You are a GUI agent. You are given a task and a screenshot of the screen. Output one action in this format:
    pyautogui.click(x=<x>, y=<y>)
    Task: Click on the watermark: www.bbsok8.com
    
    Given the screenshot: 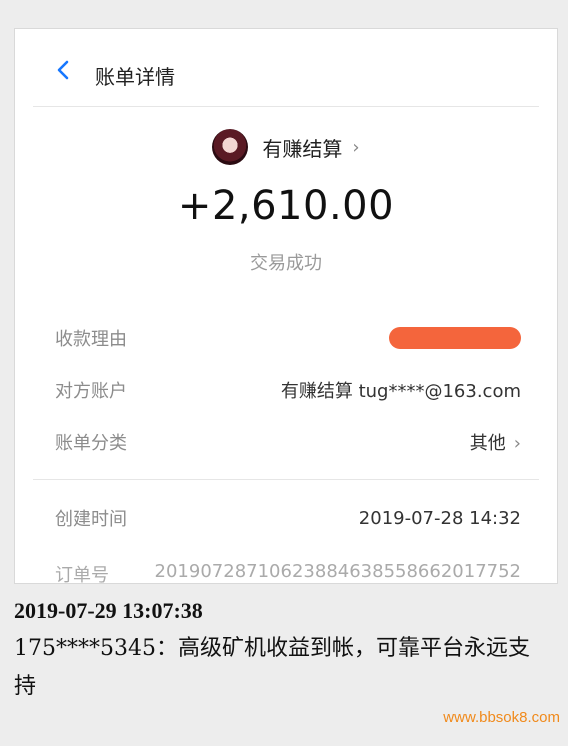 What is the action you would take?
    pyautogui.click(x=501, y=717)
    